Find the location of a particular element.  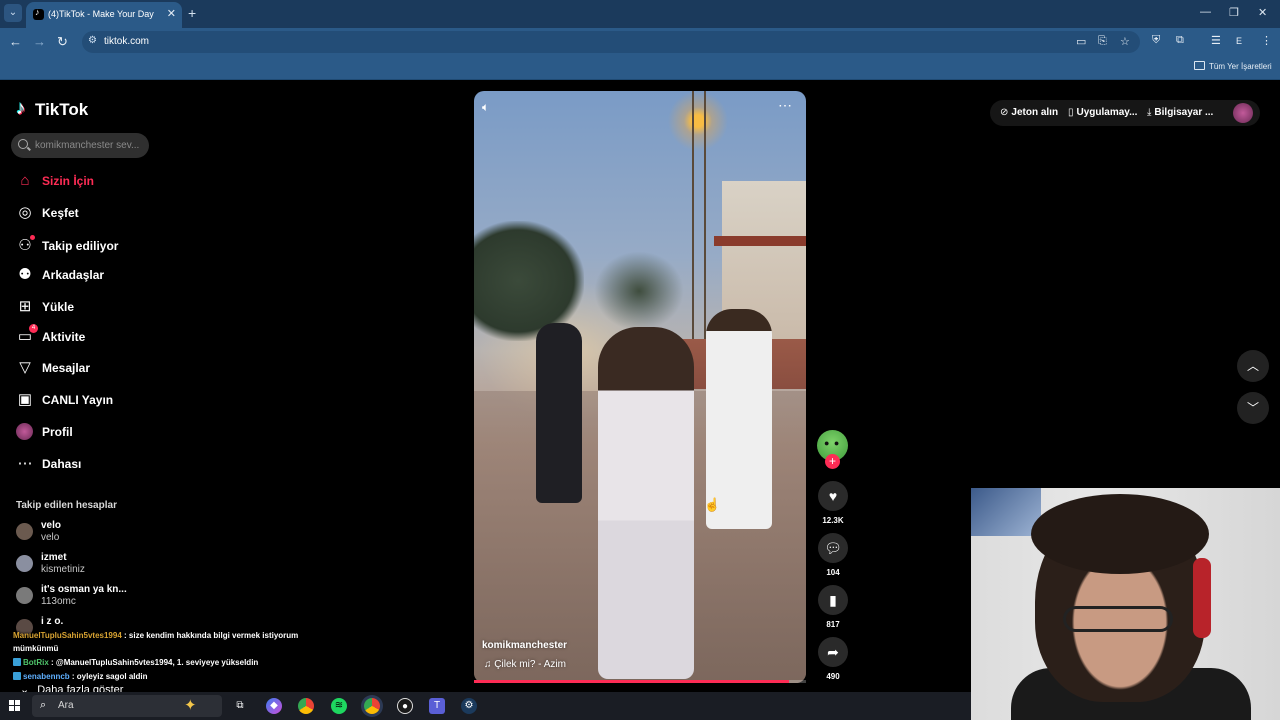

activity-badge: 4 is located at coordinates (33, 328).